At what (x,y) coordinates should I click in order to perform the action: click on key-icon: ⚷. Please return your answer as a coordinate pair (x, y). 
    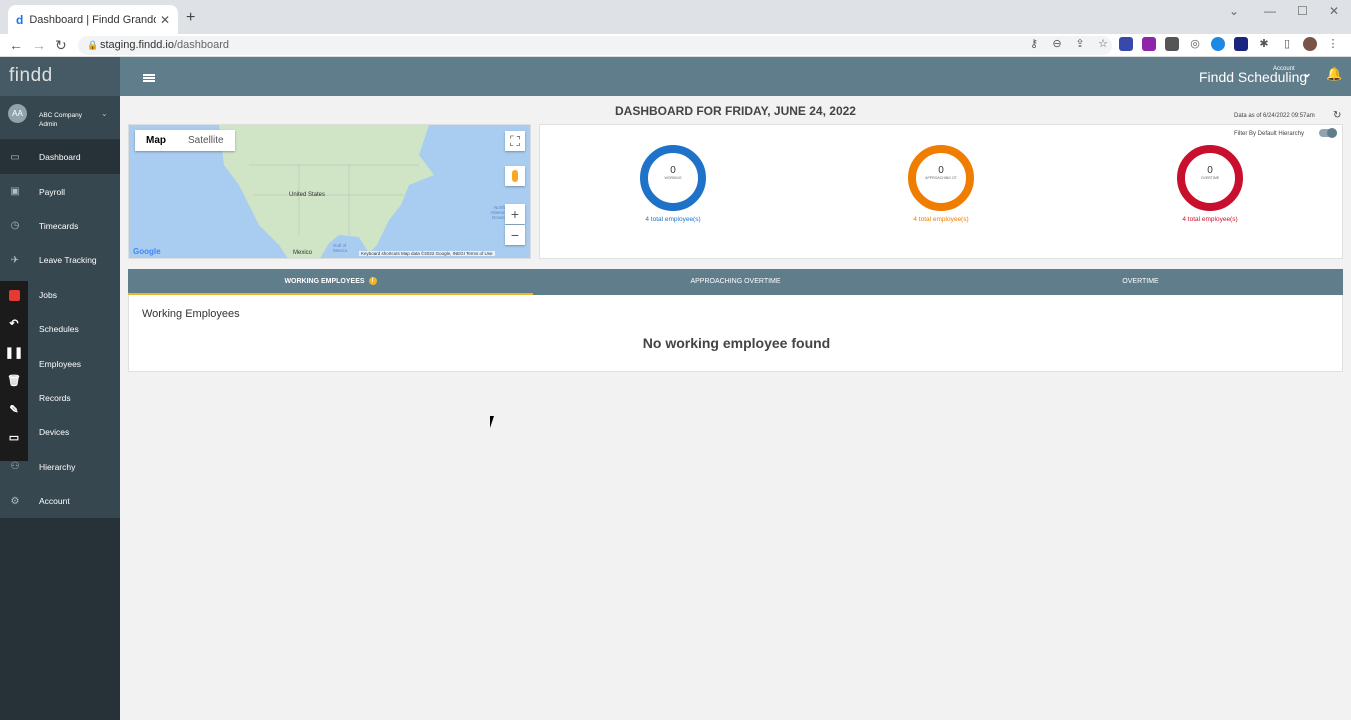
    Looking at the image, I should click on (1034, 45).